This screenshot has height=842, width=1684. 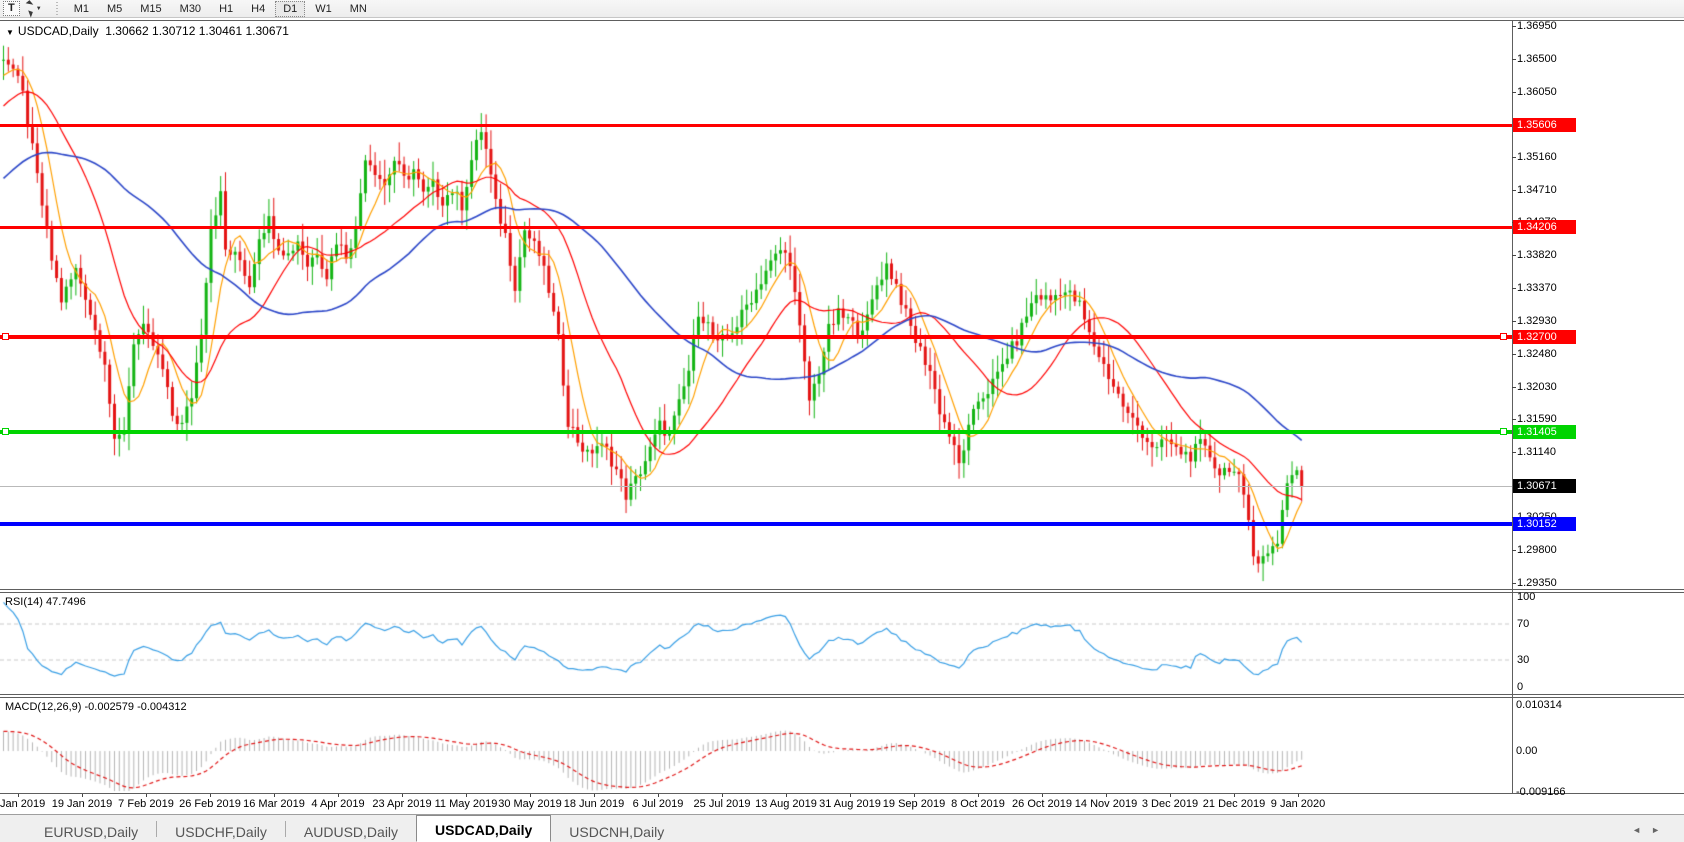 What do you see at coordinates (1537, 583) in the screenshot?
I see `price-axis-label: 1.29350` at bounding box center [1537, 583].